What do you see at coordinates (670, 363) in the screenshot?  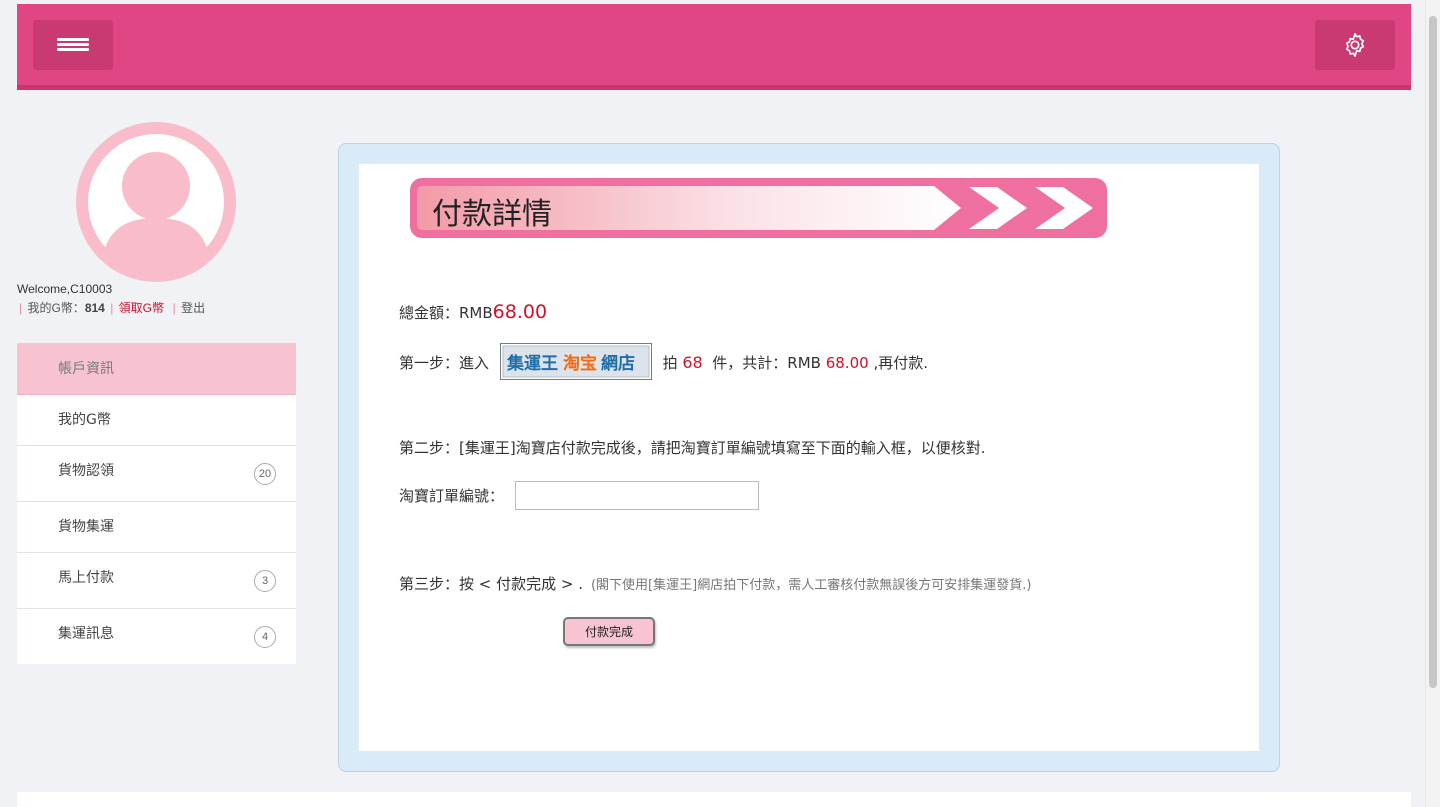 I see `step1-mid: 拍` at bounding box center [670, 363].